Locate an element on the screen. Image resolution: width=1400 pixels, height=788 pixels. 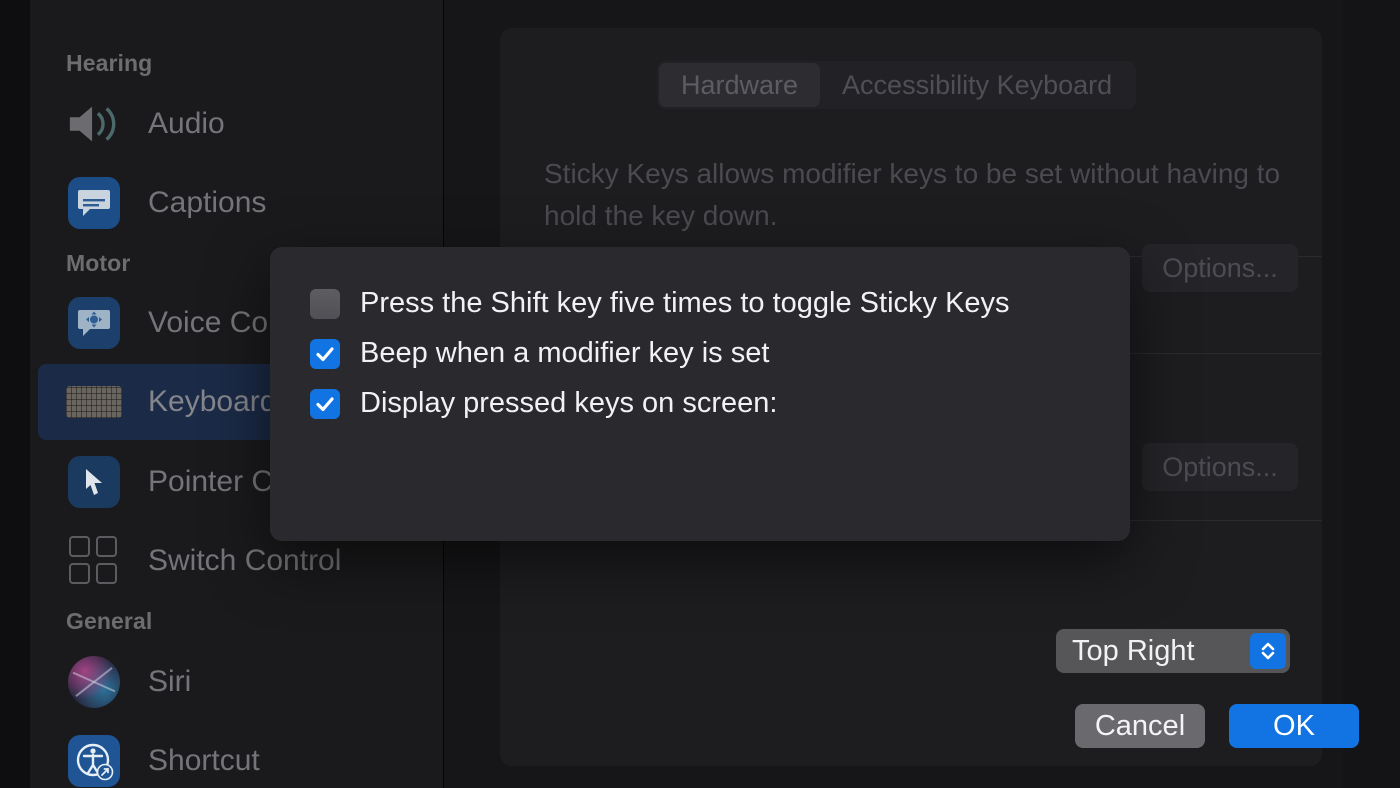
checkbox-label: Display pressed keys on screen: is located at coordinates (569, 403).